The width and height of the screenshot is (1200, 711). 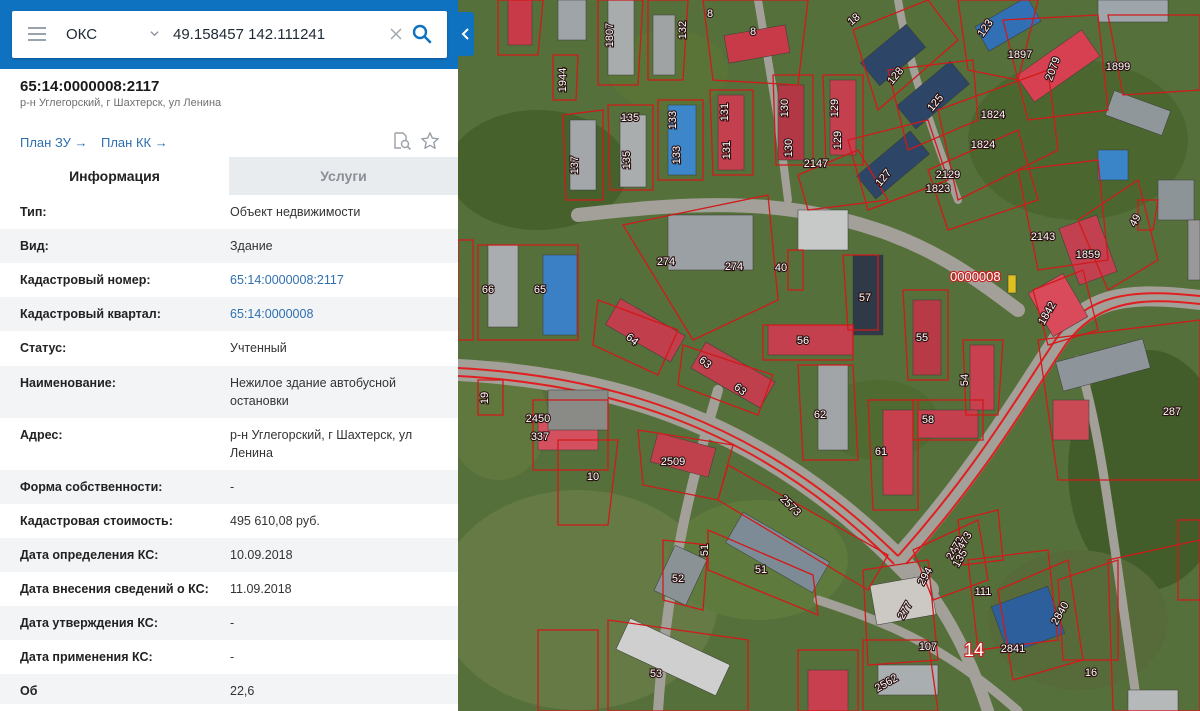 What do you see at coordinates (928, 420) in the screenshot?
I see `parcel-label: 58` at bounding box center [928, 420].